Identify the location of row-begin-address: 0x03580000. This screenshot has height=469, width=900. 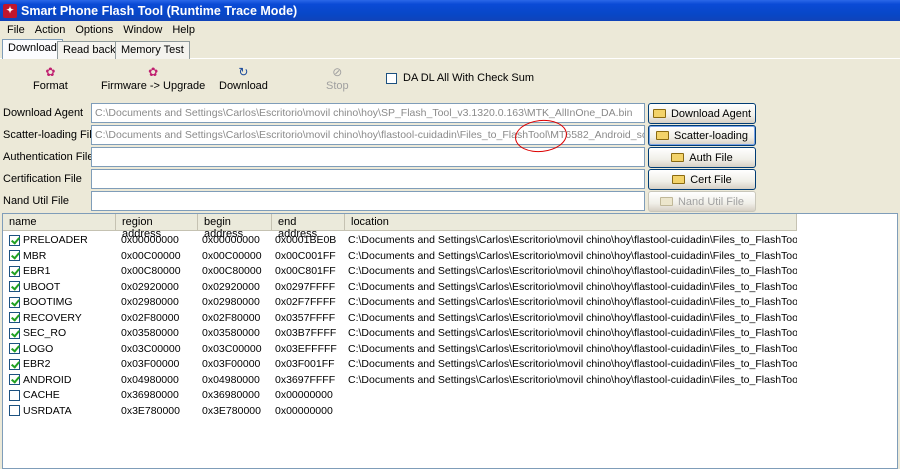
(231, 333).